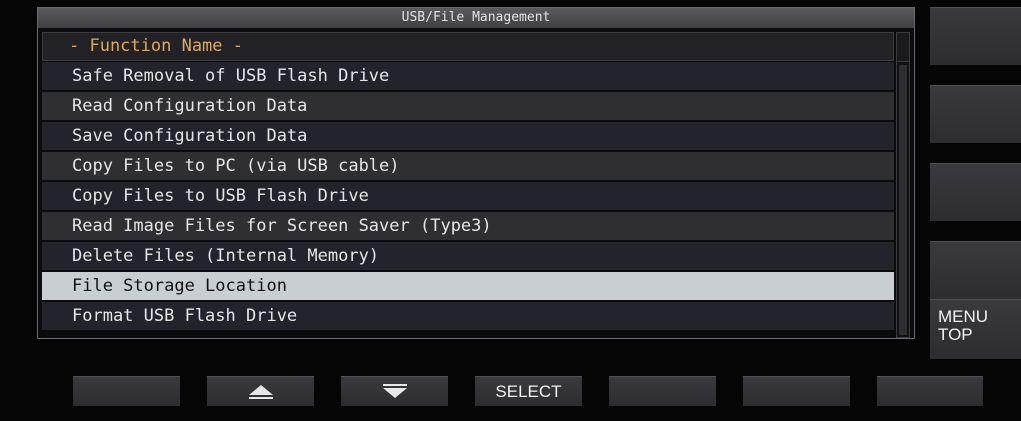 This screenshot has width=1021, height=421. I want to click on scrollbar, so click(903, 185).